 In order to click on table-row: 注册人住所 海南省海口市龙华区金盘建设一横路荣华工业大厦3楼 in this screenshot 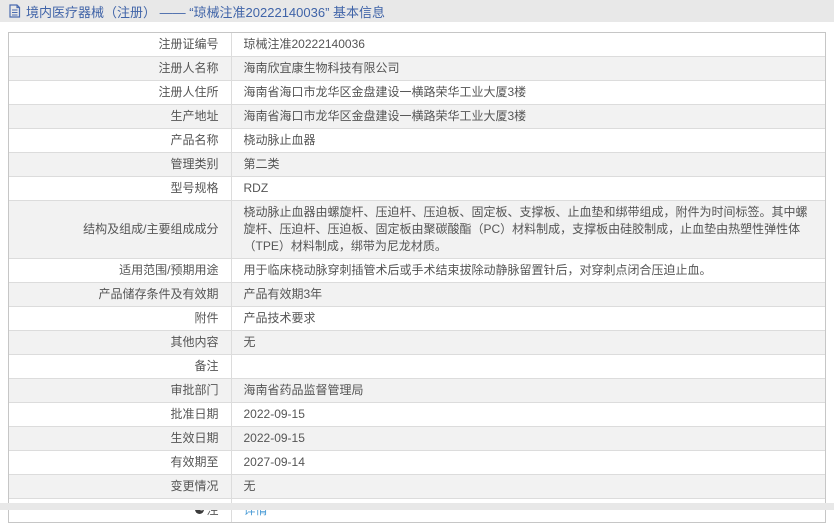, I will do `click(417, 92)`.